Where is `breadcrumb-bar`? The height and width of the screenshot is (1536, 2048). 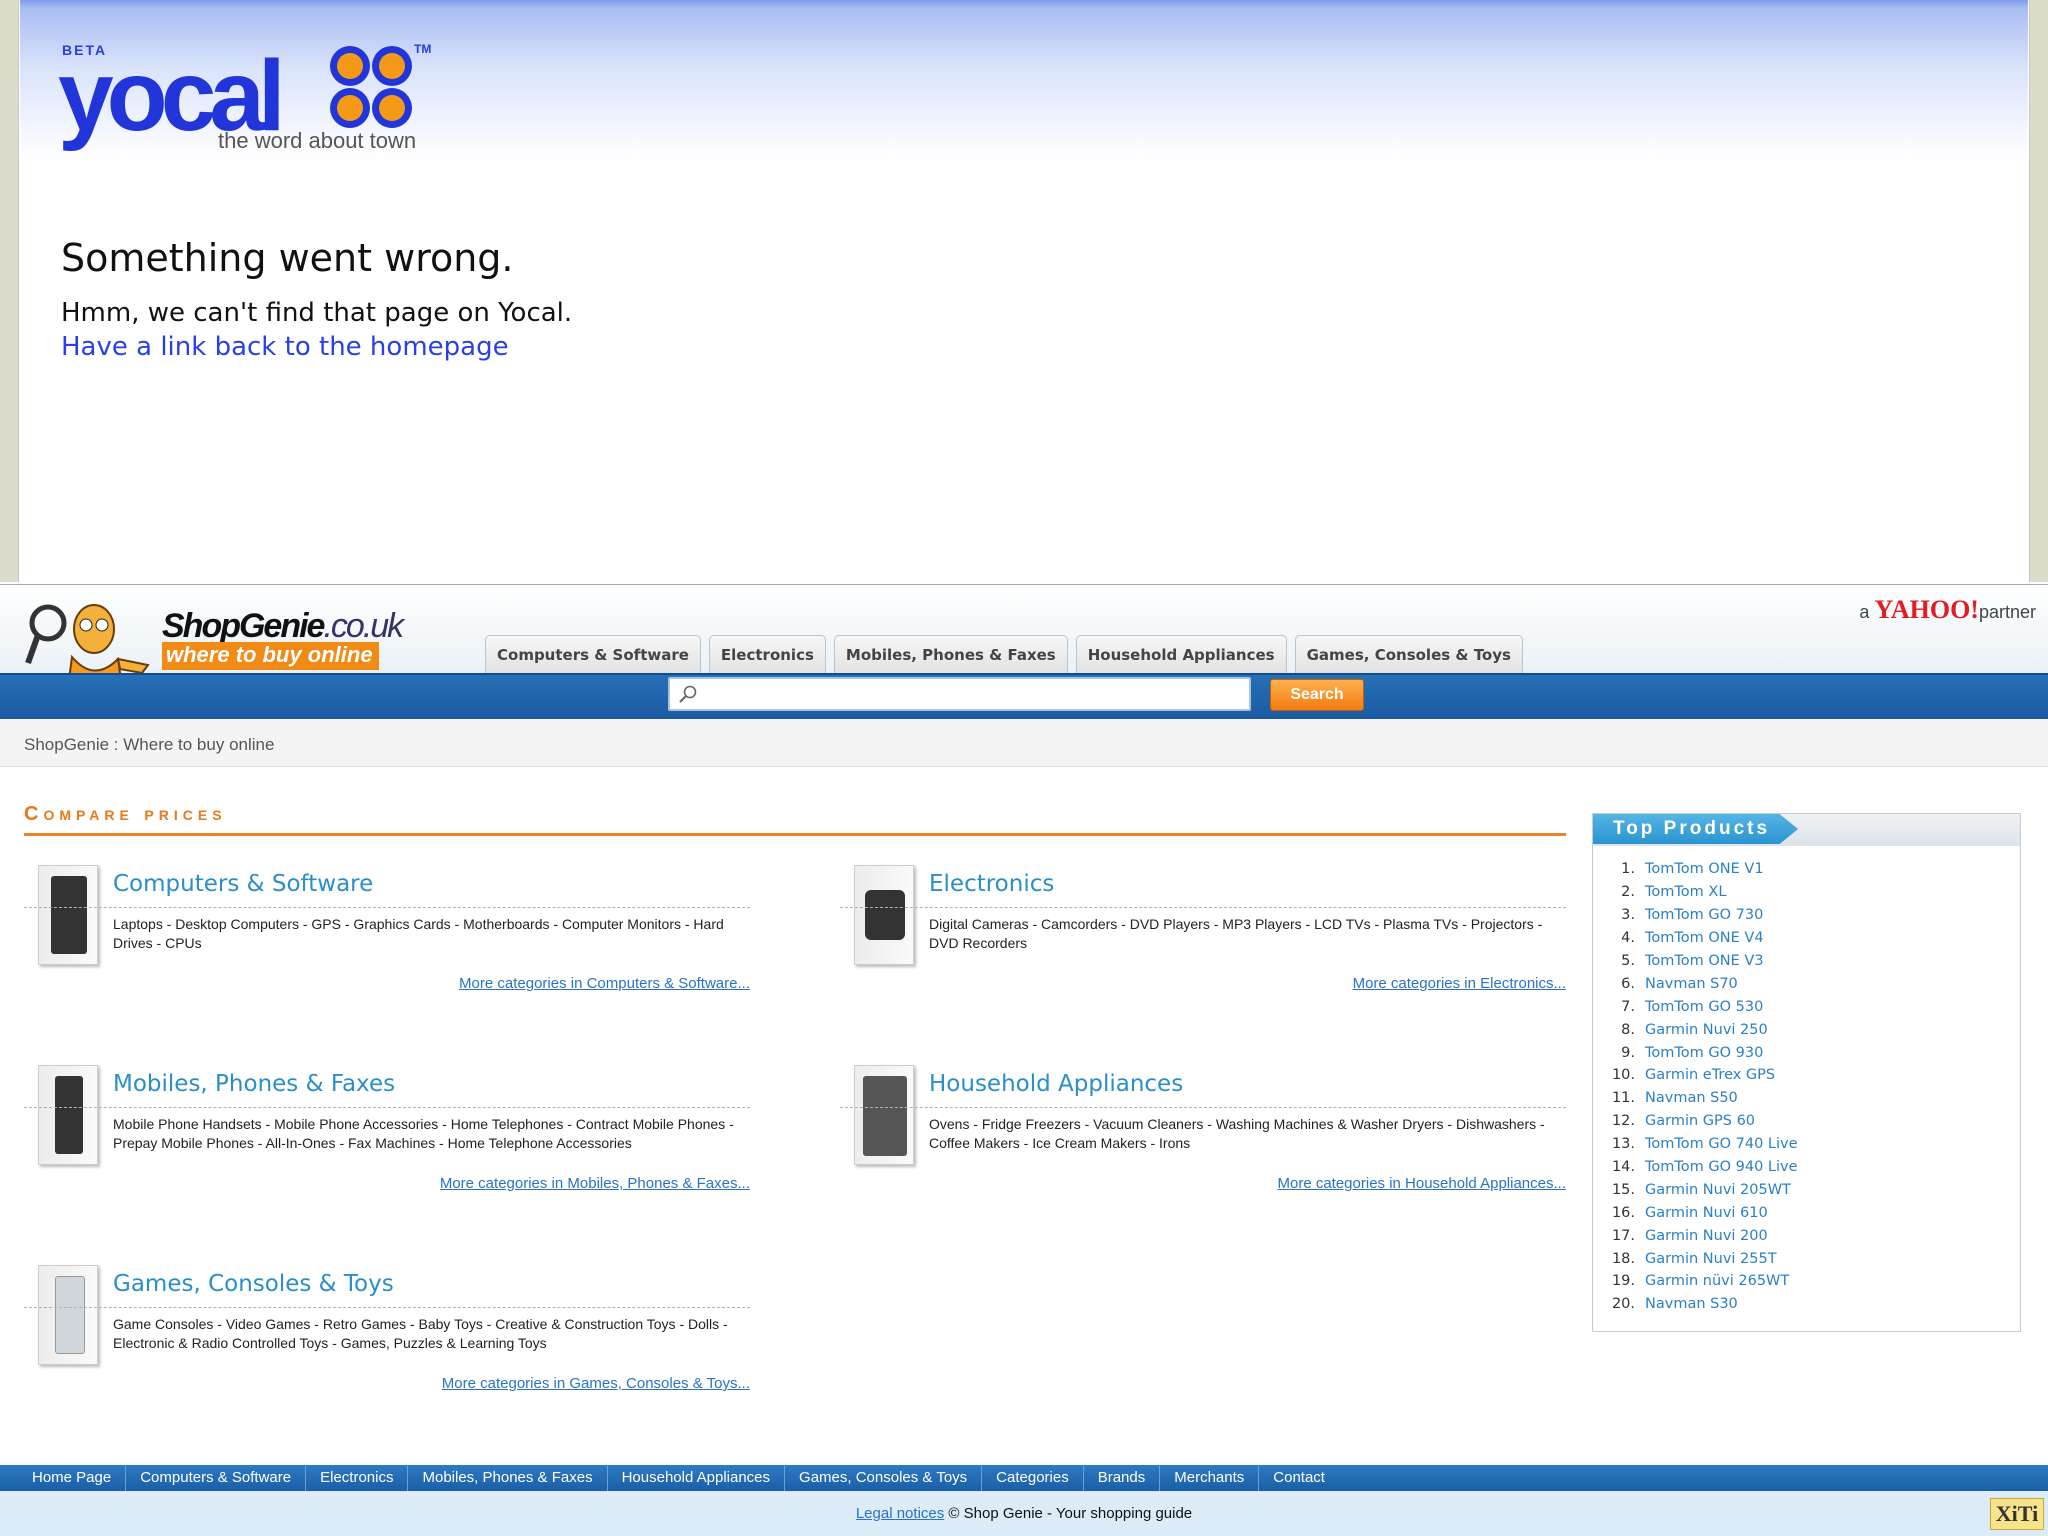
breadcrumb-bar is located at coordinates (1024, 743).